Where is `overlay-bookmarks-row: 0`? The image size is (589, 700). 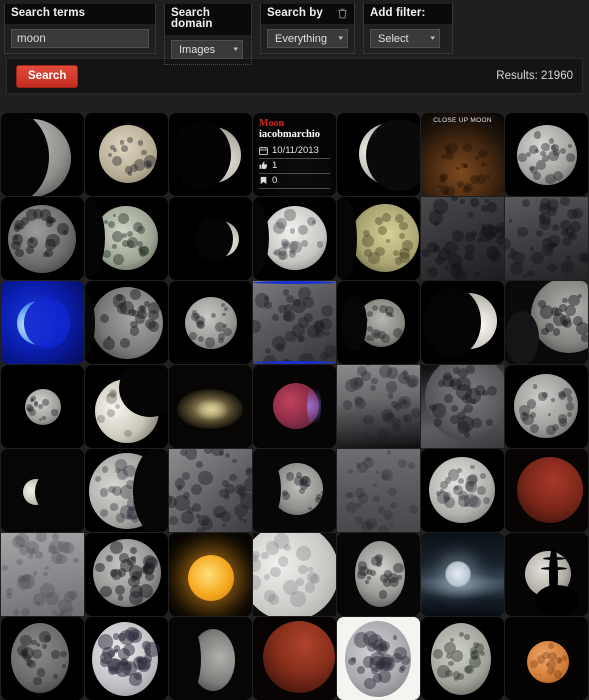
overlay-bookmarks-row: 0 is located at coordinates (294, 181).